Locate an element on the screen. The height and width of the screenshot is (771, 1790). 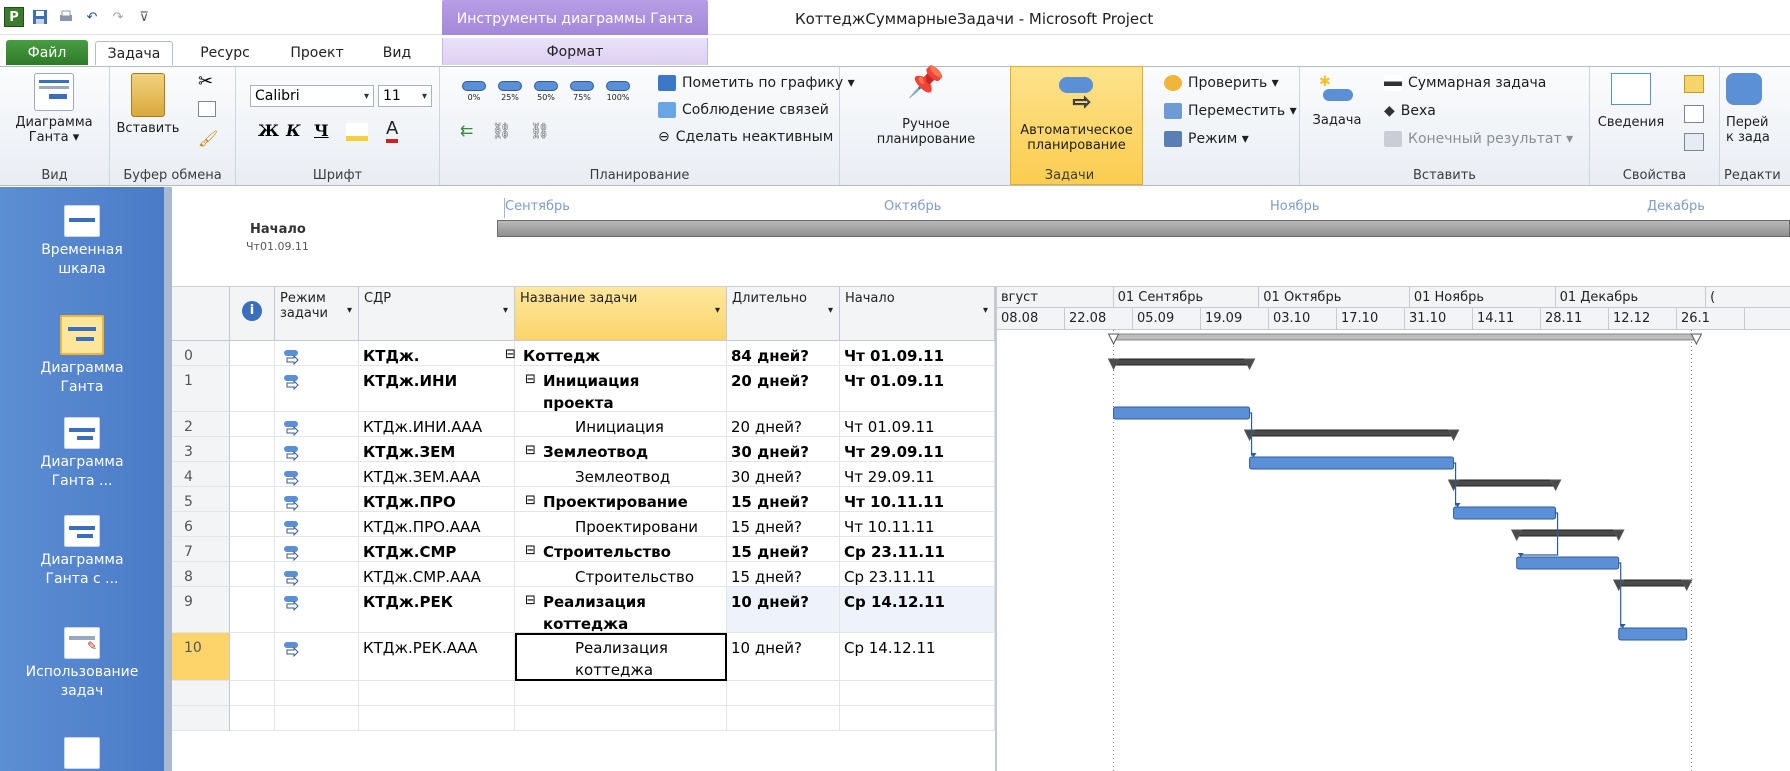
task-name-cell: Проектировани is located at coordinates (621, 524).